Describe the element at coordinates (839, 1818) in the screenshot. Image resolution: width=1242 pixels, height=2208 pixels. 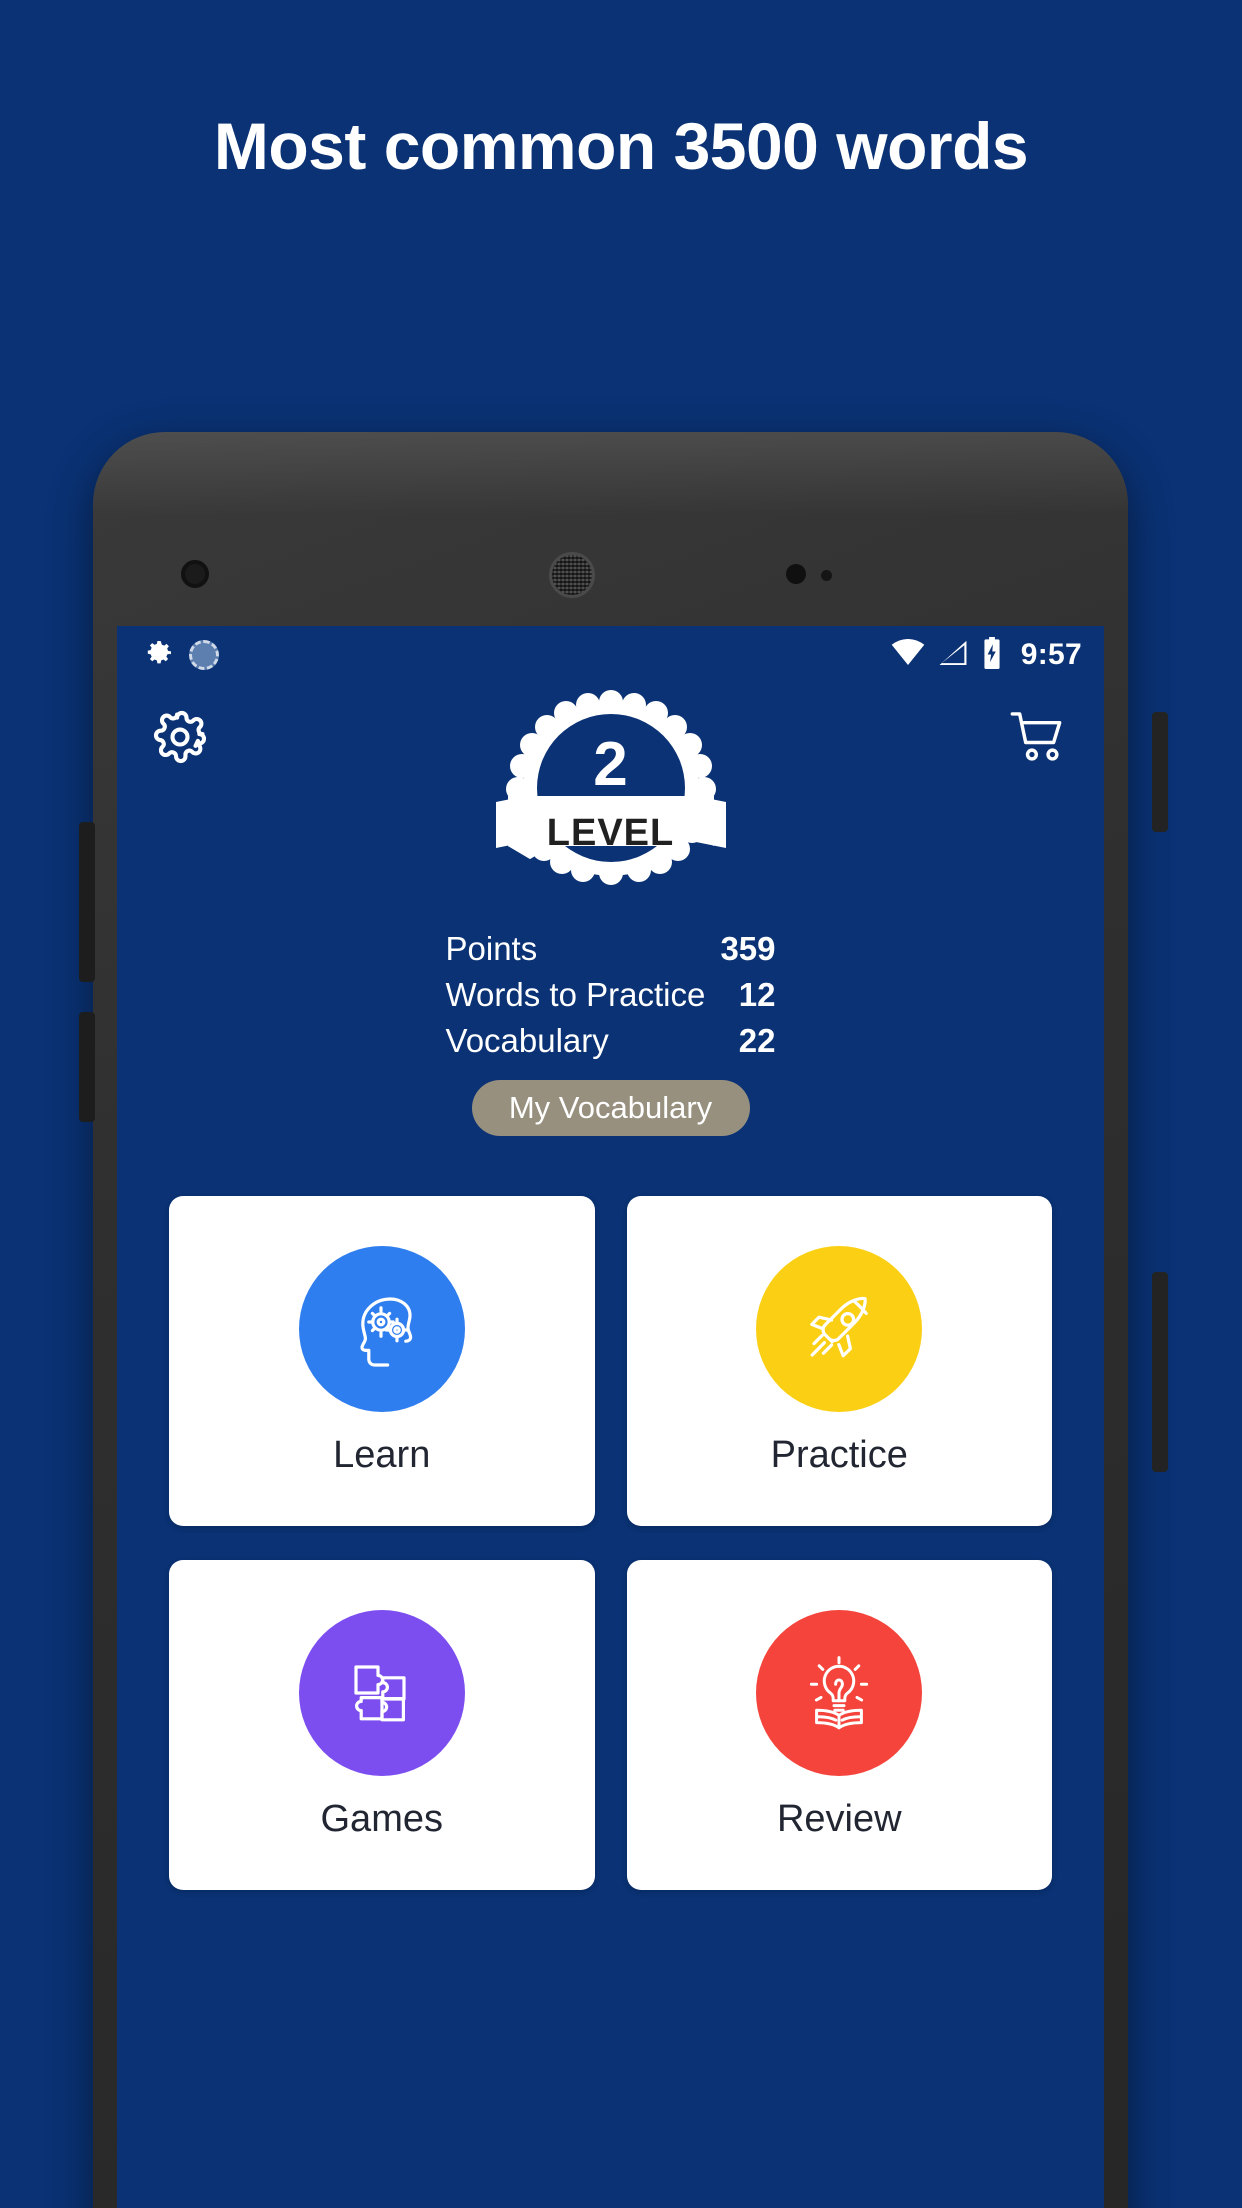
I see `card-review-label: Review` at that location.